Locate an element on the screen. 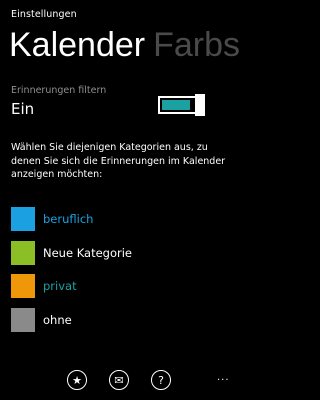 The width and height of the screenshot is (320, 400). filter-reminders-label: Erinnerungen filtern is located at coordinates (59, 90).